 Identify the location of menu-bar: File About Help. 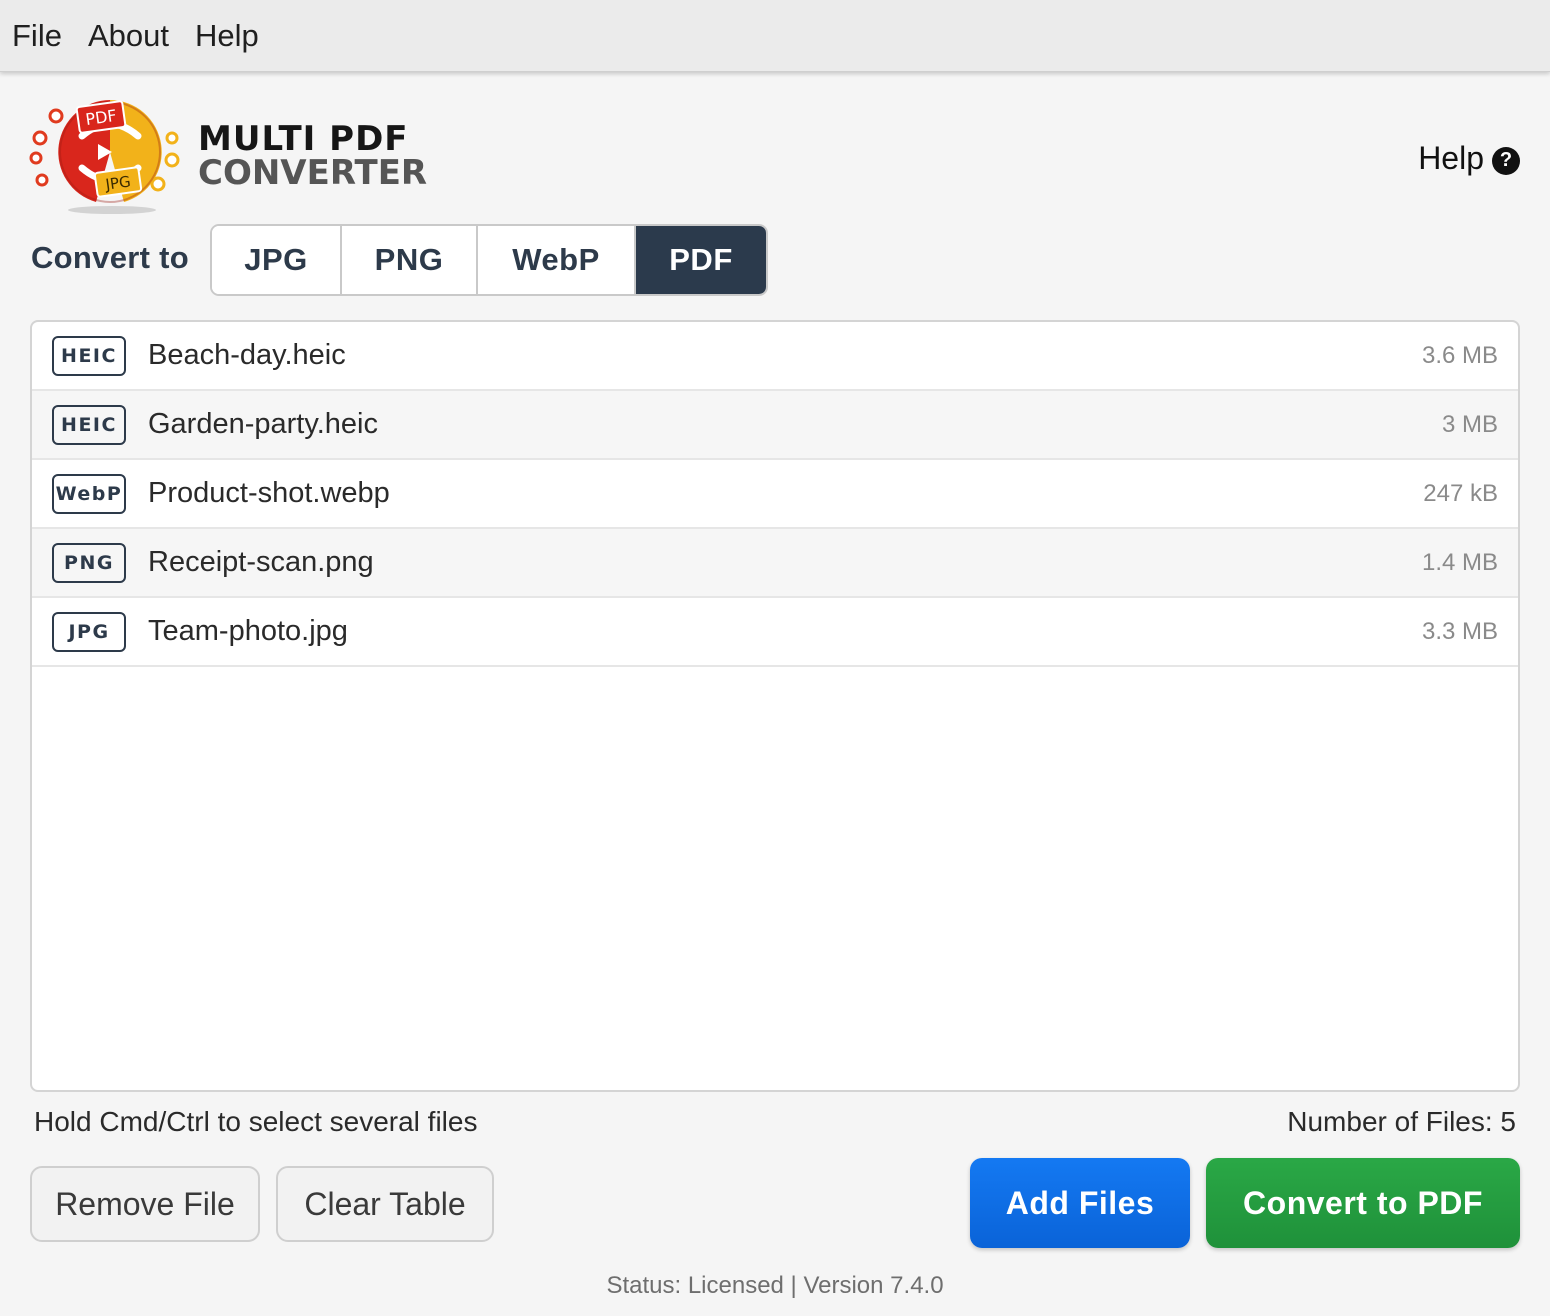
(775, 36).